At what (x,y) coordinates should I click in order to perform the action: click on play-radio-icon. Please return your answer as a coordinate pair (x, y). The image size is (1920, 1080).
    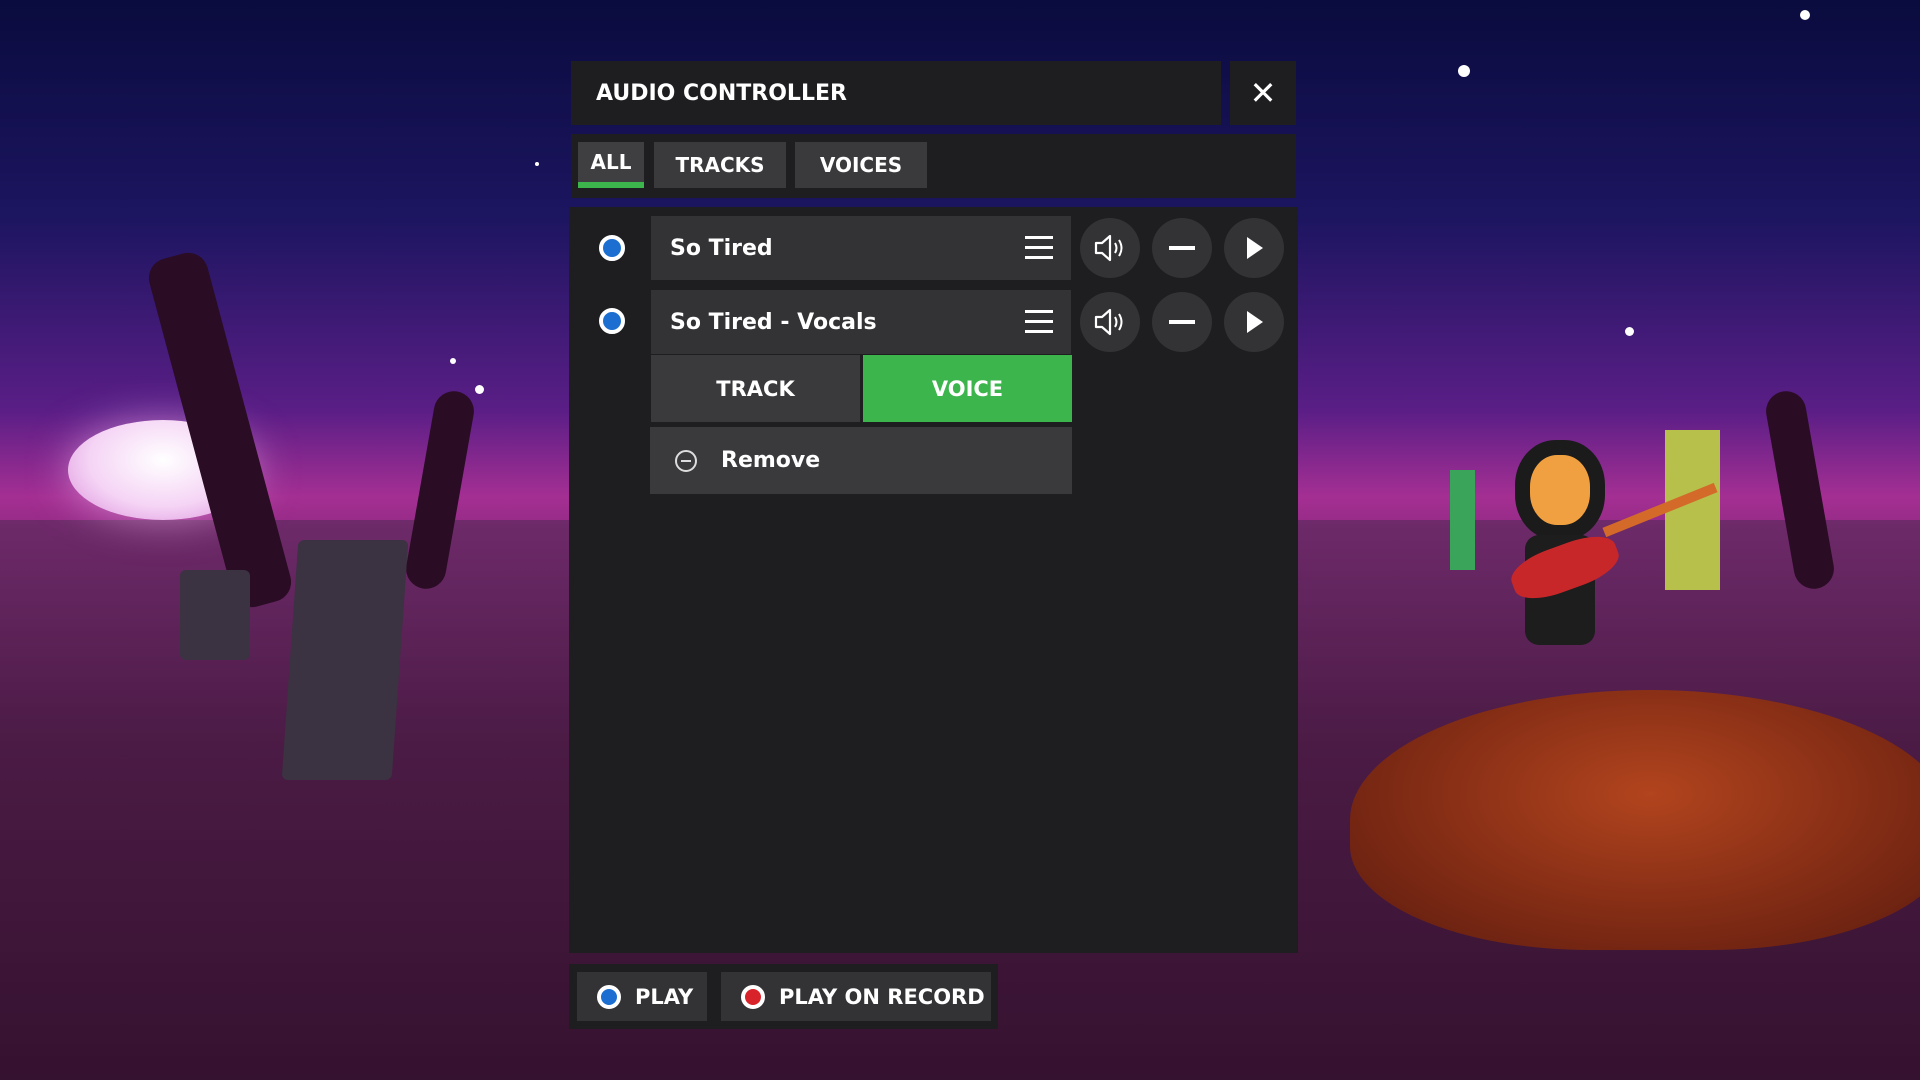
    Looking at the image, I should click on (609, 996).